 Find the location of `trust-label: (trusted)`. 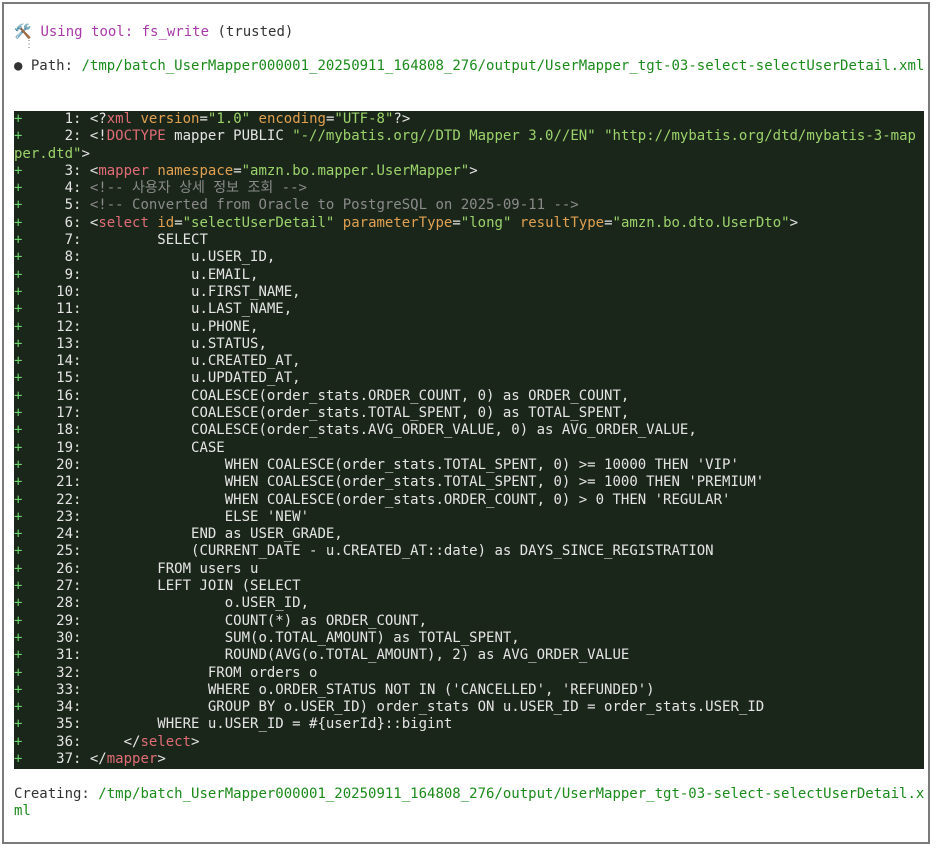

trust-label: (trusted) is located at coordinates (255, 32).